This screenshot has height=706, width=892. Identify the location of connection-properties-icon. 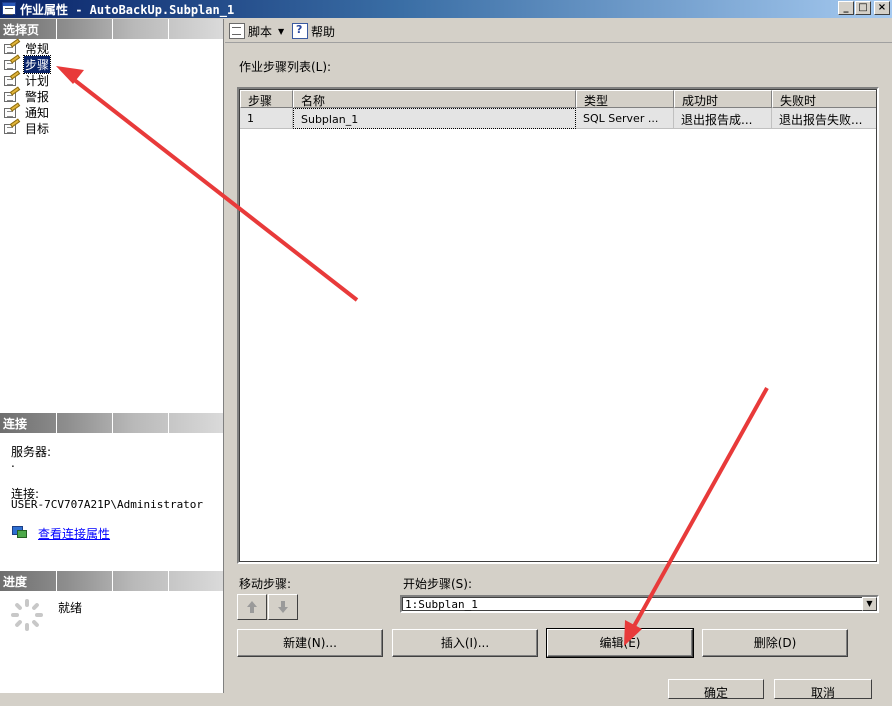
(20, 533).